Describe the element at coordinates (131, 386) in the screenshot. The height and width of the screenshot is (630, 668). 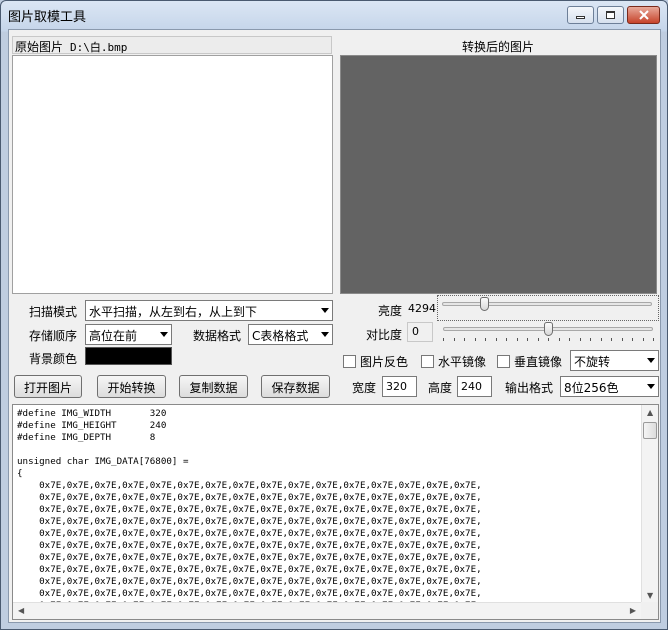
I see `start-convert-button: 开始转换` at that location.